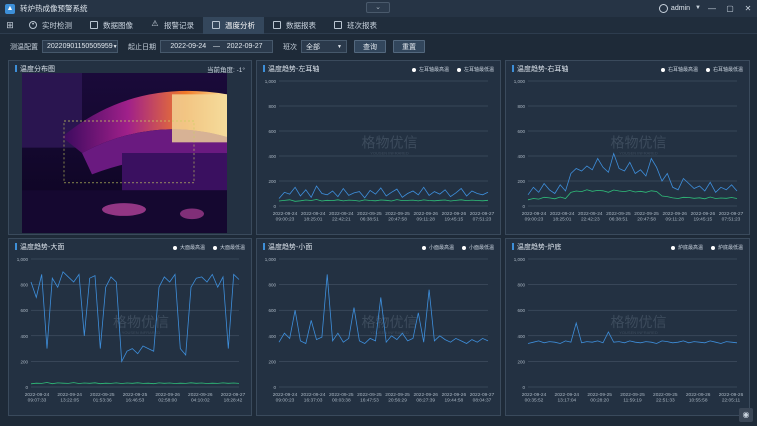  What do you see at coordinates (172, 25) in the screenshot?
I see `tab-alarm-records: ⚠ 报警记录` at bounding box center [172, 25].